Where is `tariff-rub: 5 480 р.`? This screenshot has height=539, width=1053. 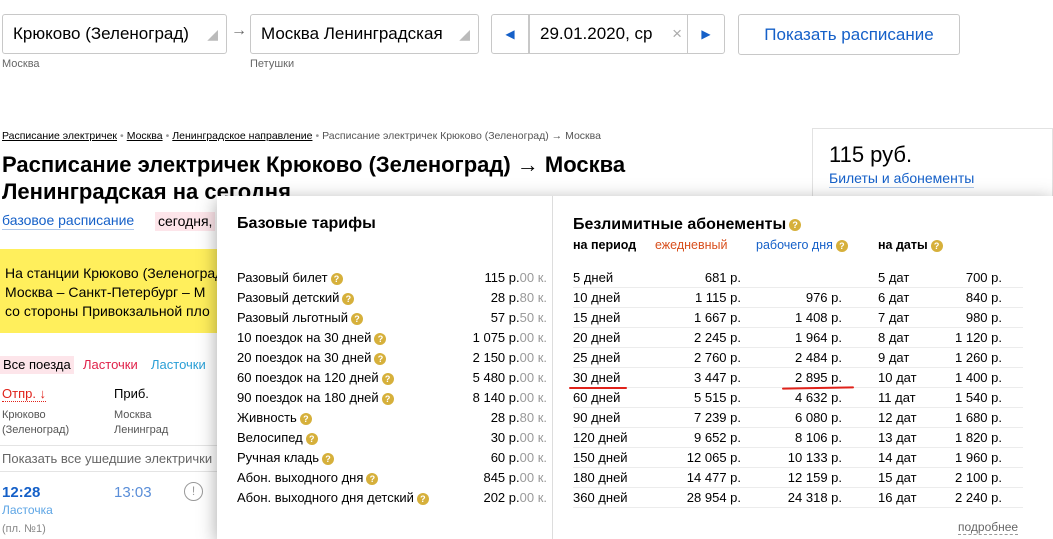 tariff-rub: 5 480 р. is located at coordinates (496, 377).